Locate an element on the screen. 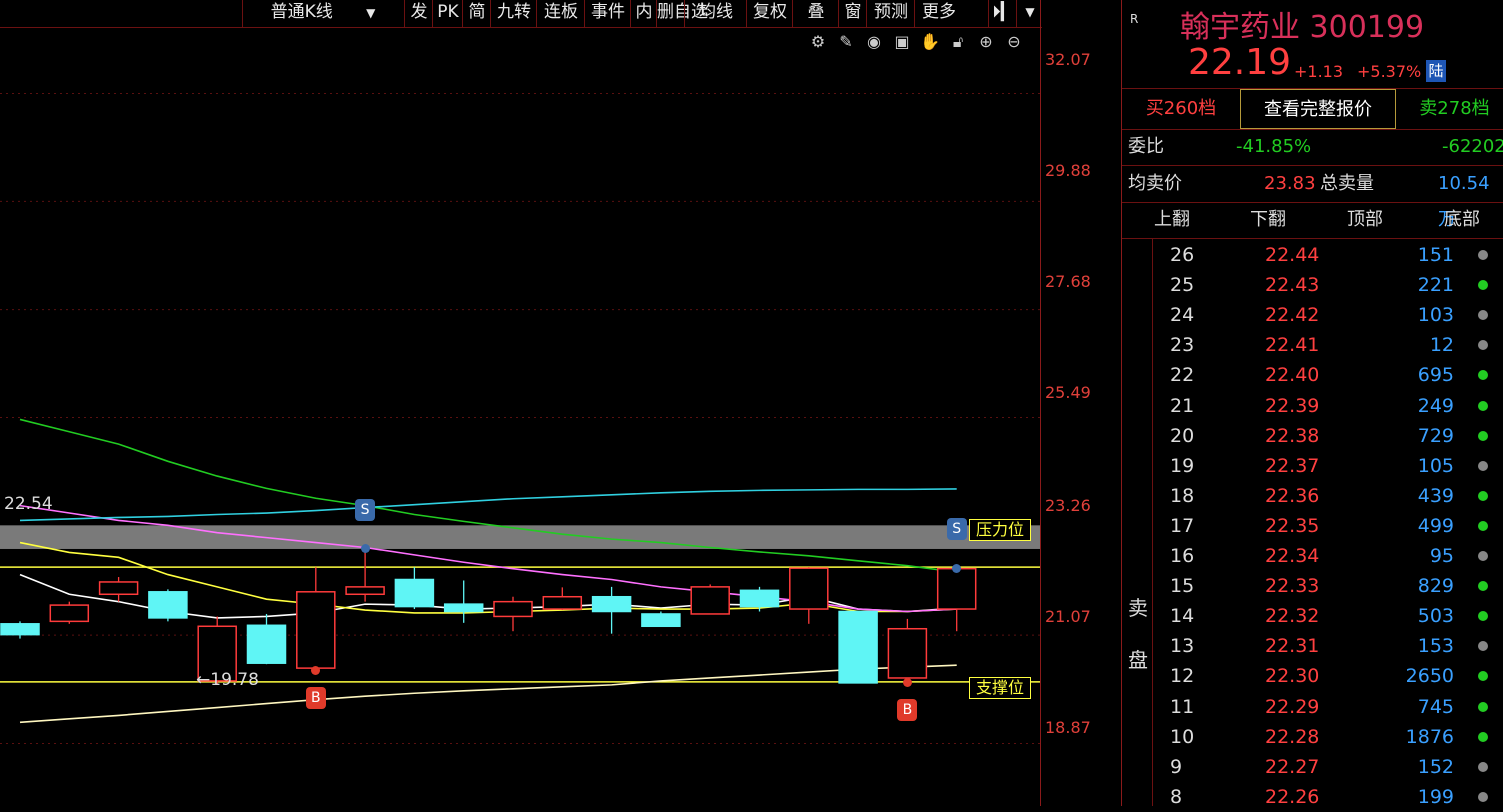 The image size is (1503, 812). level-volume: 152 is located at coordinates (1435, 766).